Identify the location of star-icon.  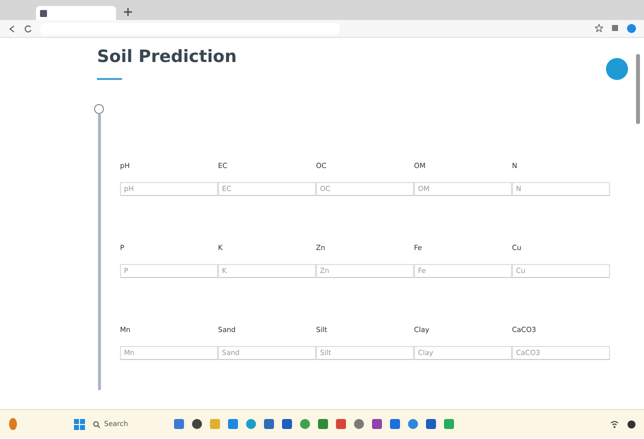
(599, 28).